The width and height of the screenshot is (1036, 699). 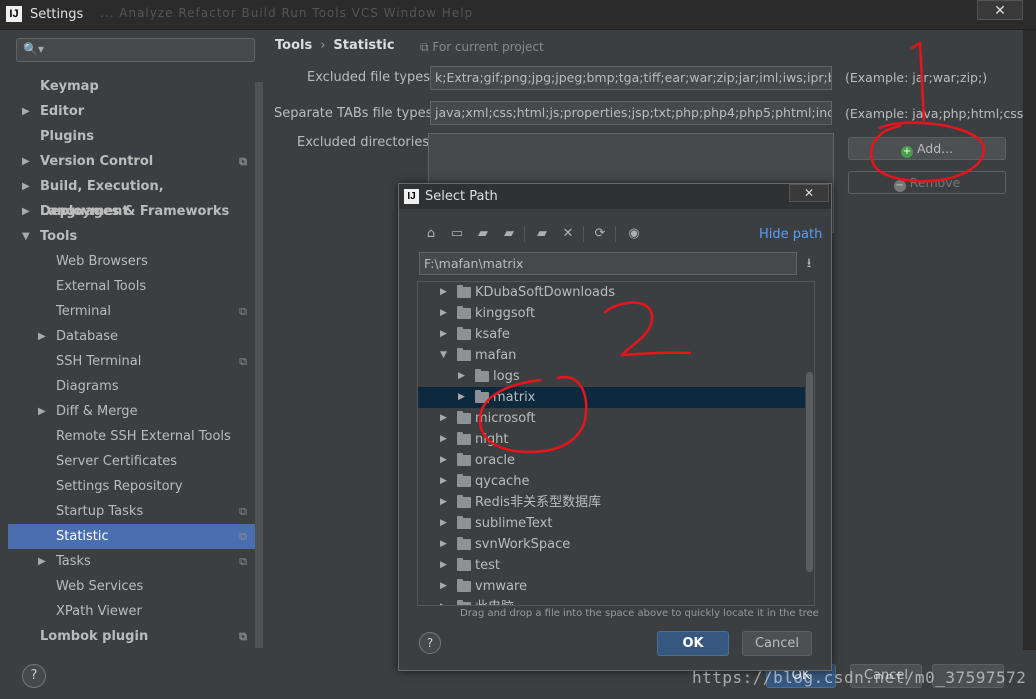 I want to click on sidebar-item-label: Version Control, so click(x=97, y=161).